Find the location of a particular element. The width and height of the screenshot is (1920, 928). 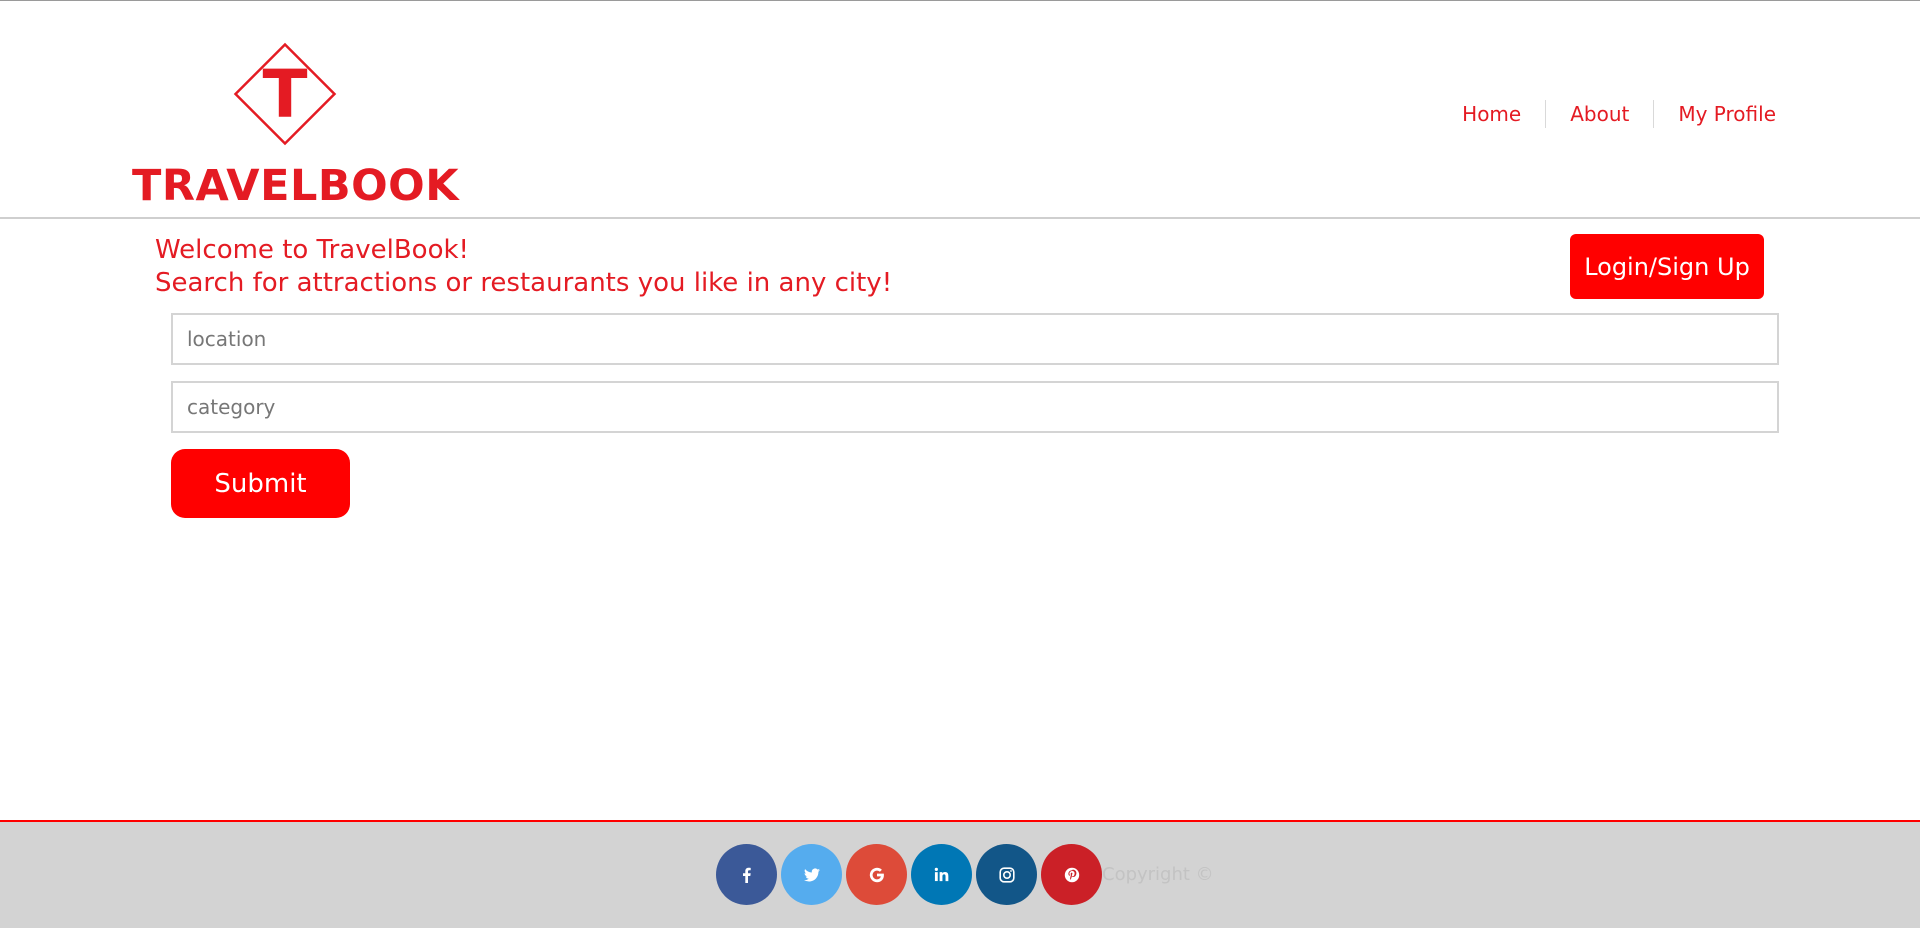

social-links is located at coordinates (911, 874).